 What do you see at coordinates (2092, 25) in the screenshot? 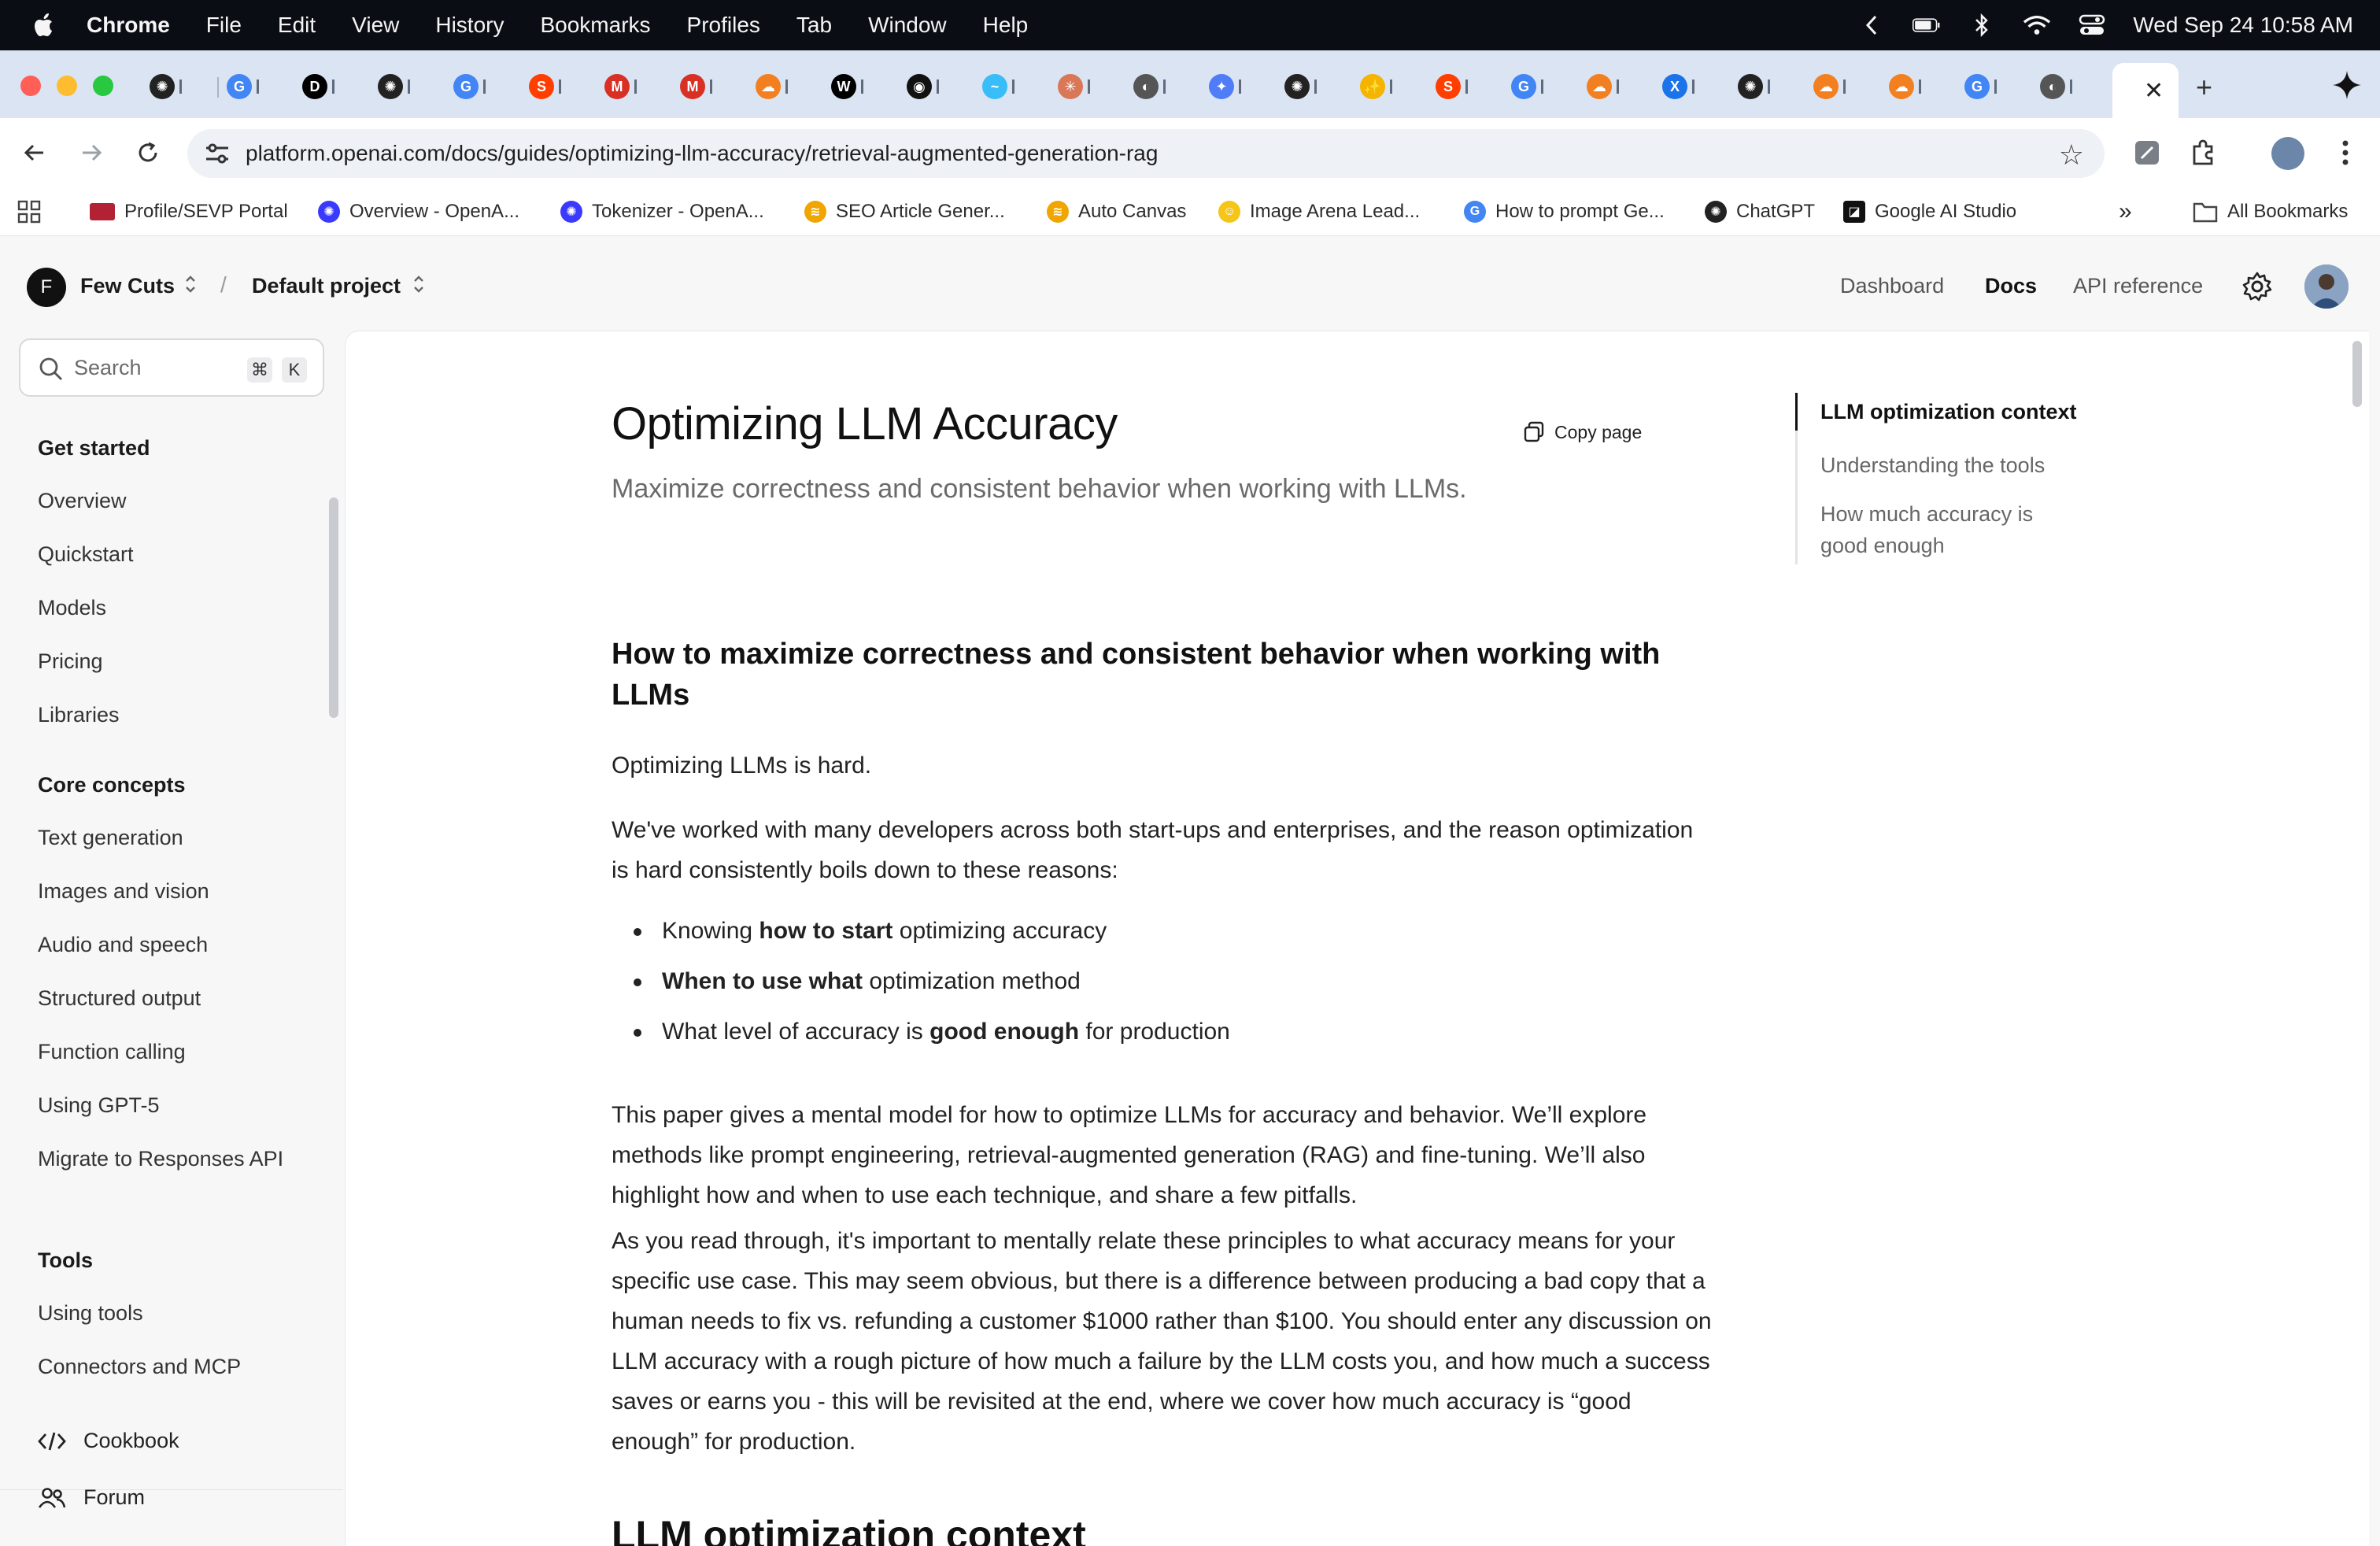
I see `control-center-icon` at bounding box center [2092, 25].